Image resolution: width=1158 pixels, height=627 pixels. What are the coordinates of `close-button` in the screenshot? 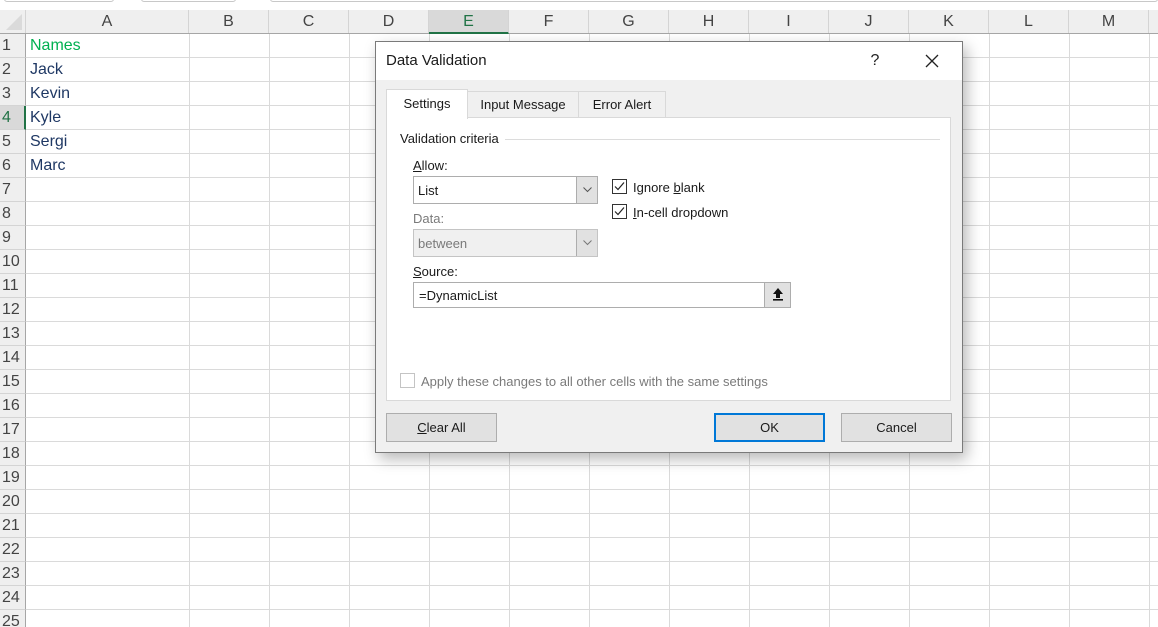 It's located at (932, 61).